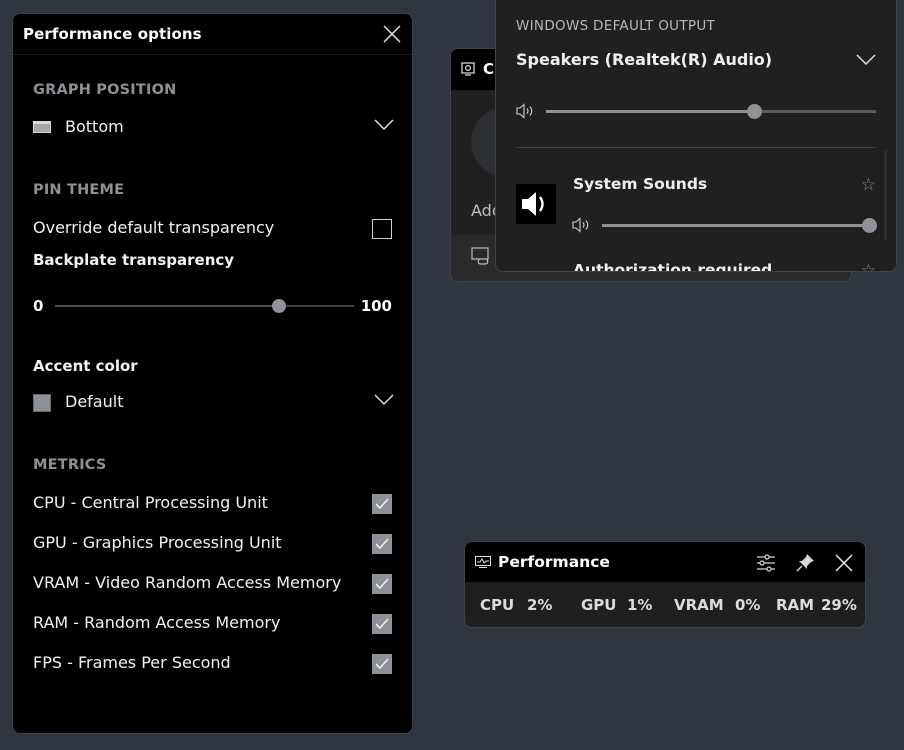 The width and height of the screenshot is (904, 750). I want to click on app-volume-slider, so click(739, 225).